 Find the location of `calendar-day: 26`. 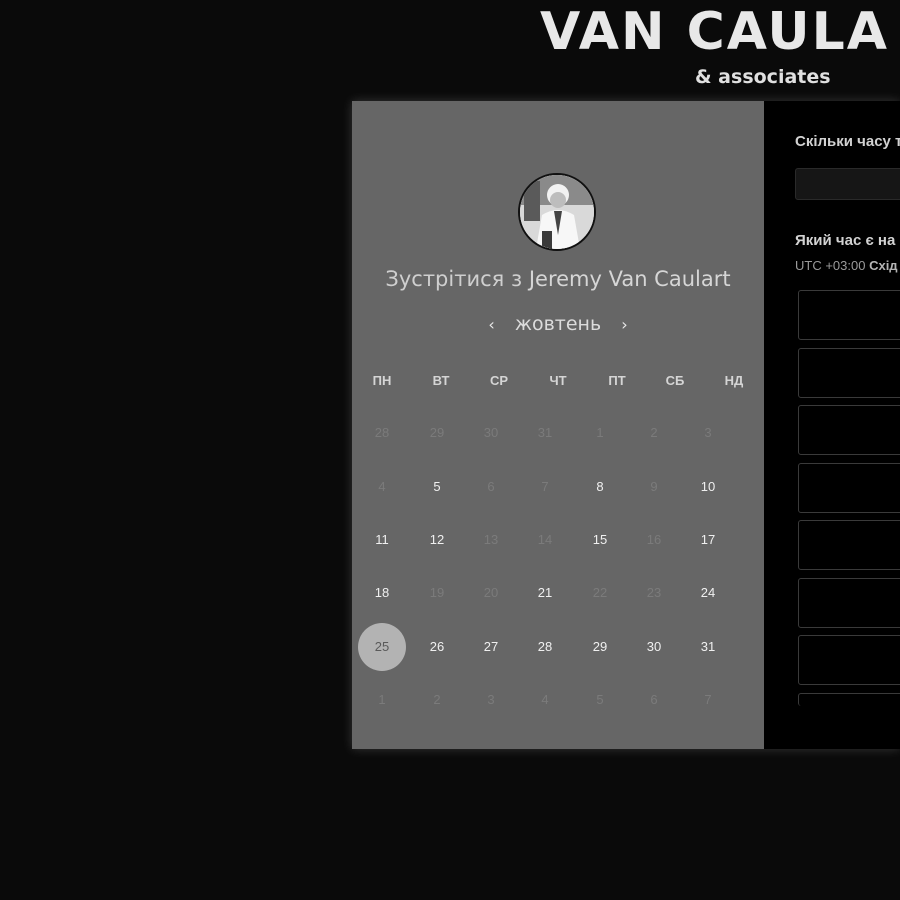

calendar-day: 26 is located at coordinates (437, 647).